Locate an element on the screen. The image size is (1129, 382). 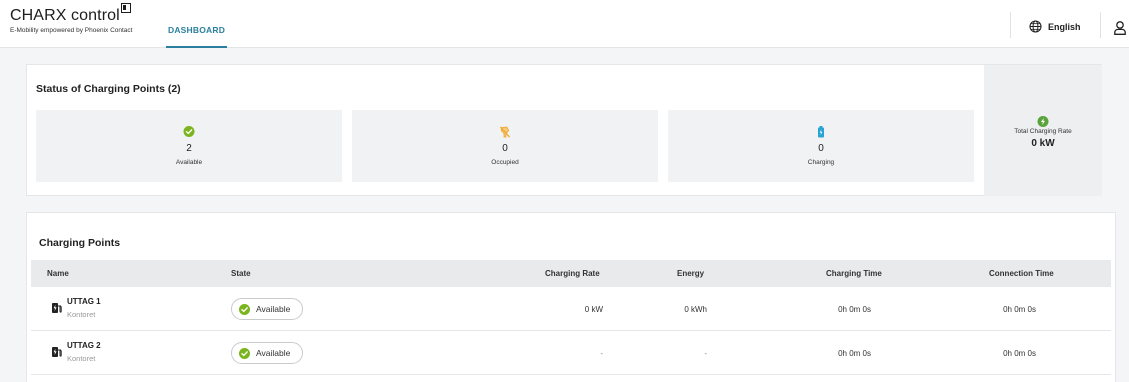
available-count: 2 is located at coordinates (189, 148).